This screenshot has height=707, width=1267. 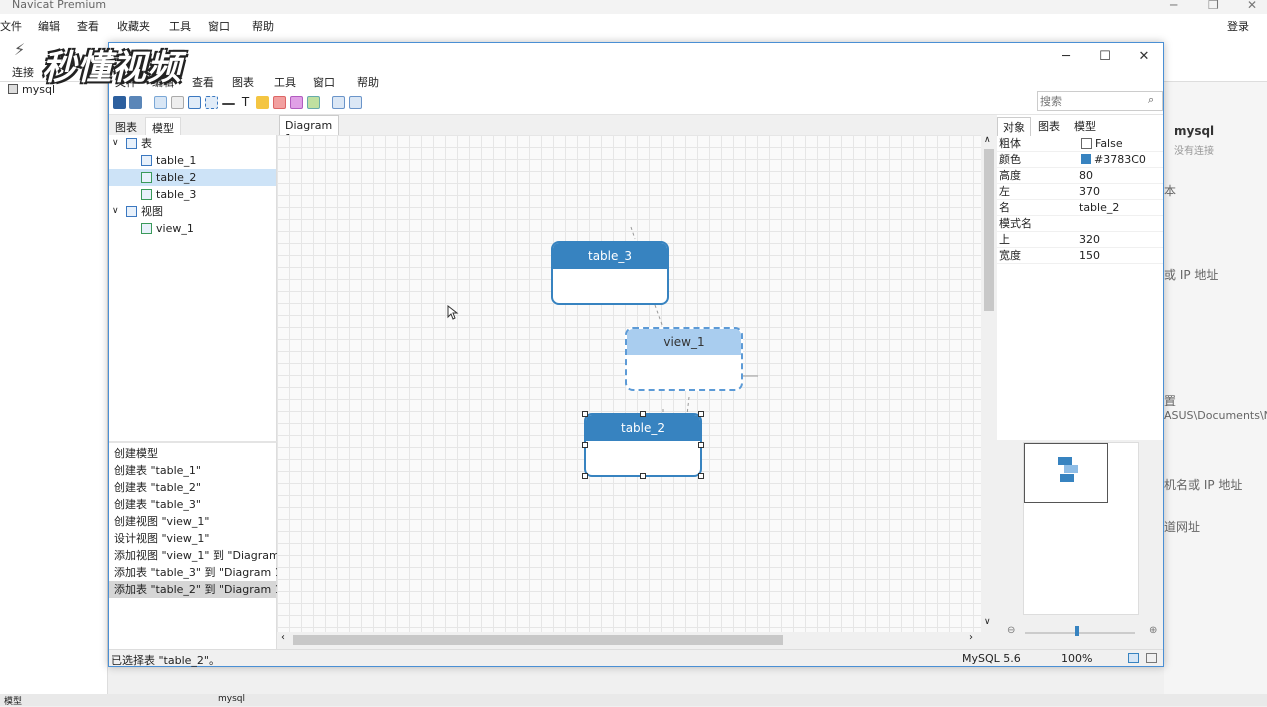 I want to click on tab-model: 模型, so click(x=163, y=126).